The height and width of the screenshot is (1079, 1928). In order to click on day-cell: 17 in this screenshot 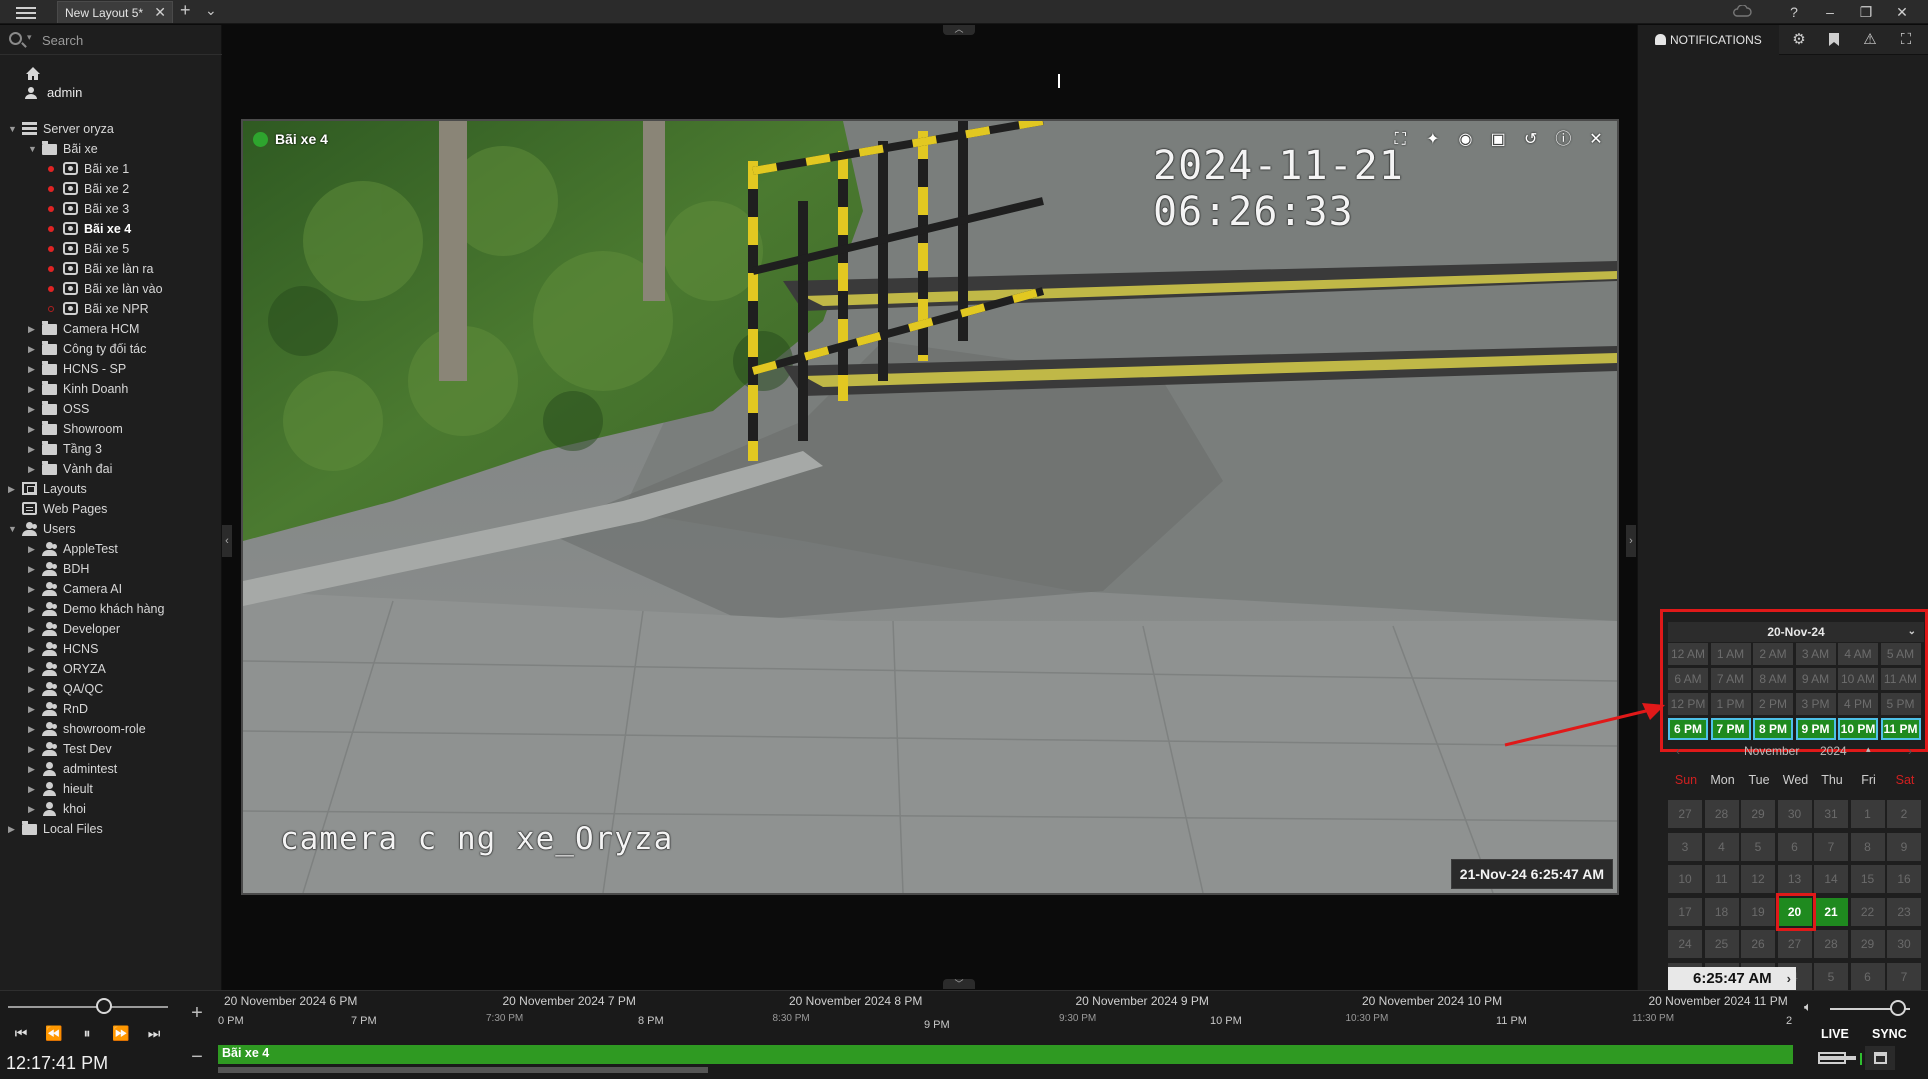, I will do `click(1685, 911)`.